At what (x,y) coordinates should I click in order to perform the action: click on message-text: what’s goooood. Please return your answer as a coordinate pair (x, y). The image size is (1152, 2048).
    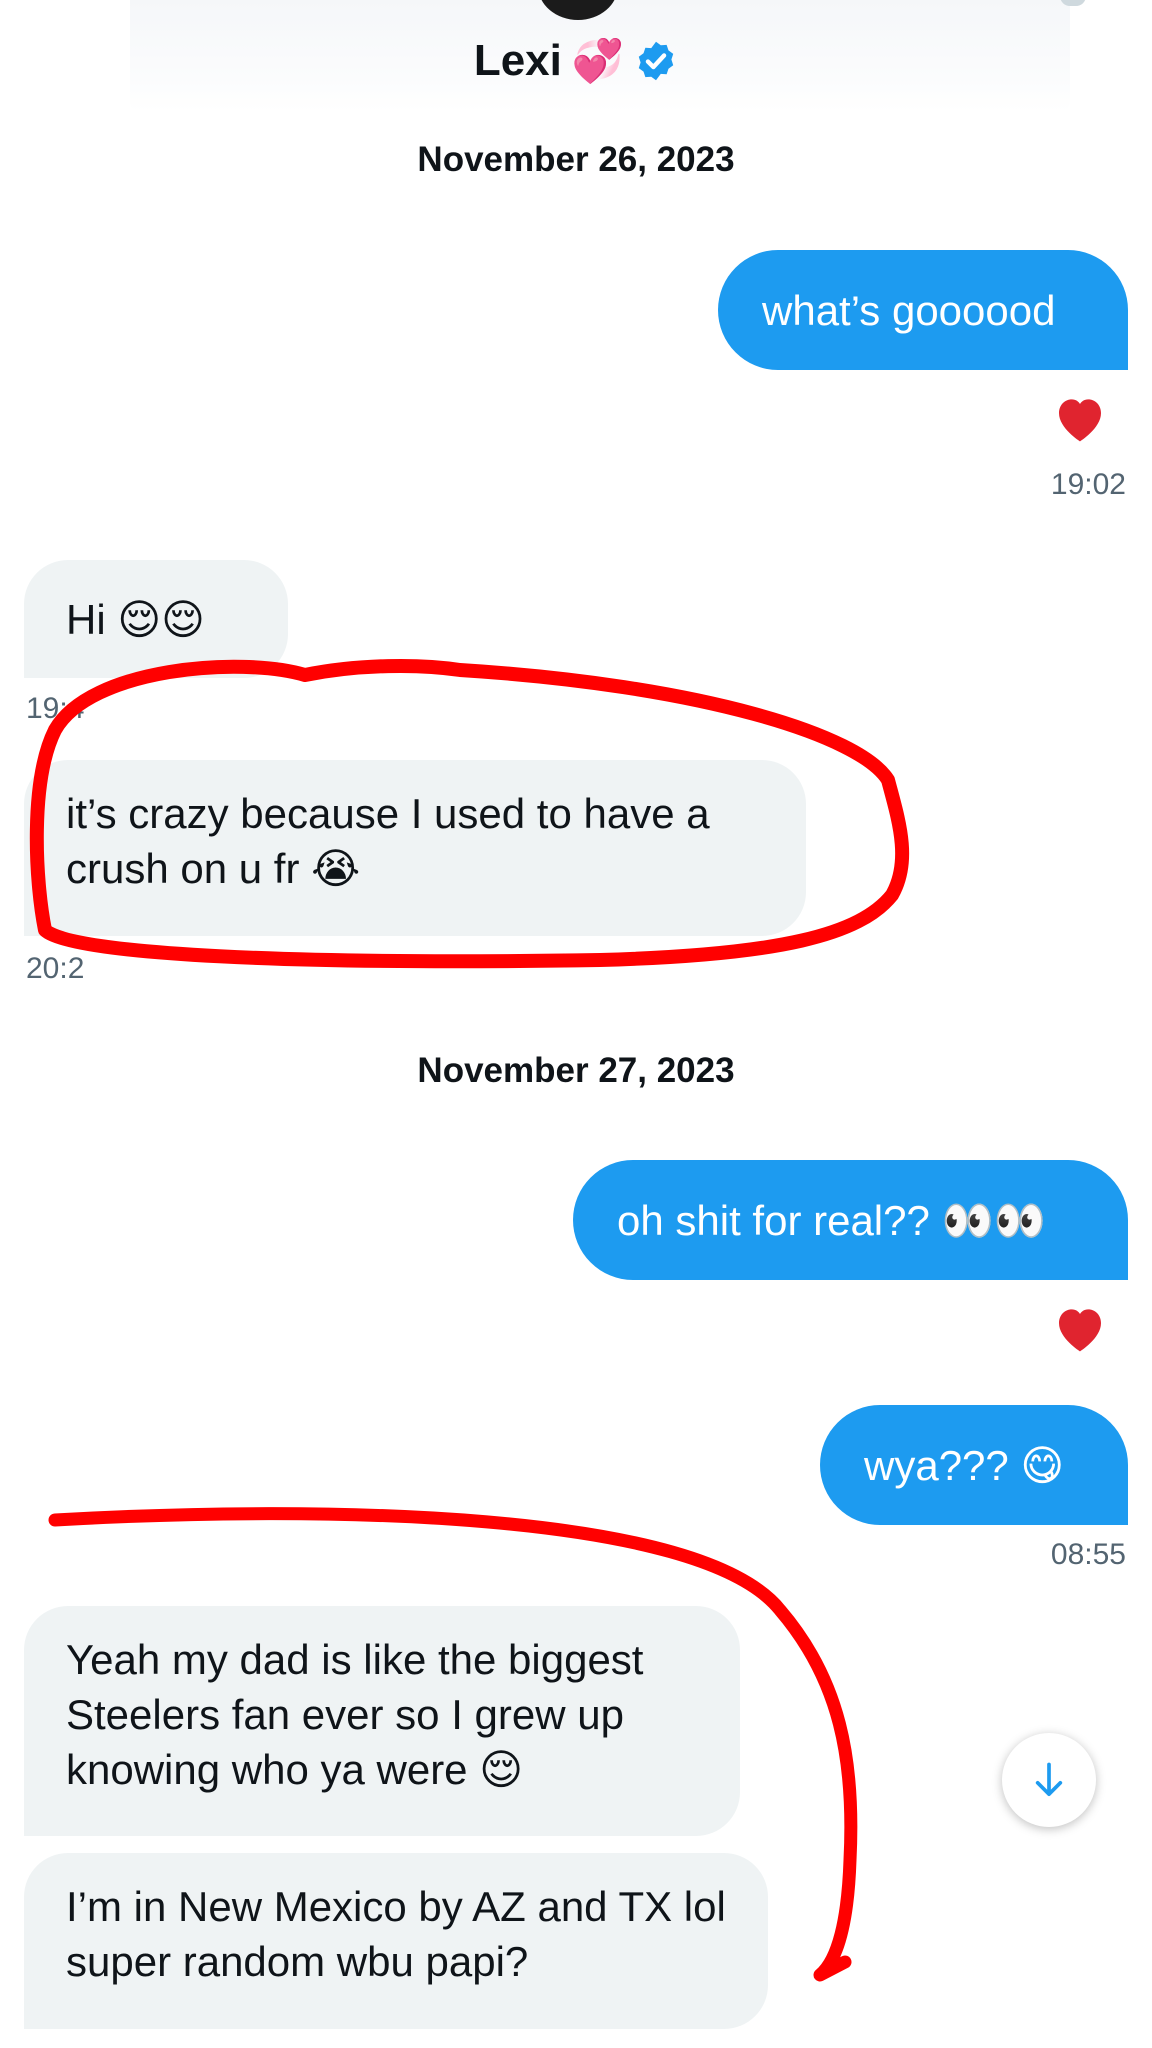
    Looking at the image, I should click on (909, 310).